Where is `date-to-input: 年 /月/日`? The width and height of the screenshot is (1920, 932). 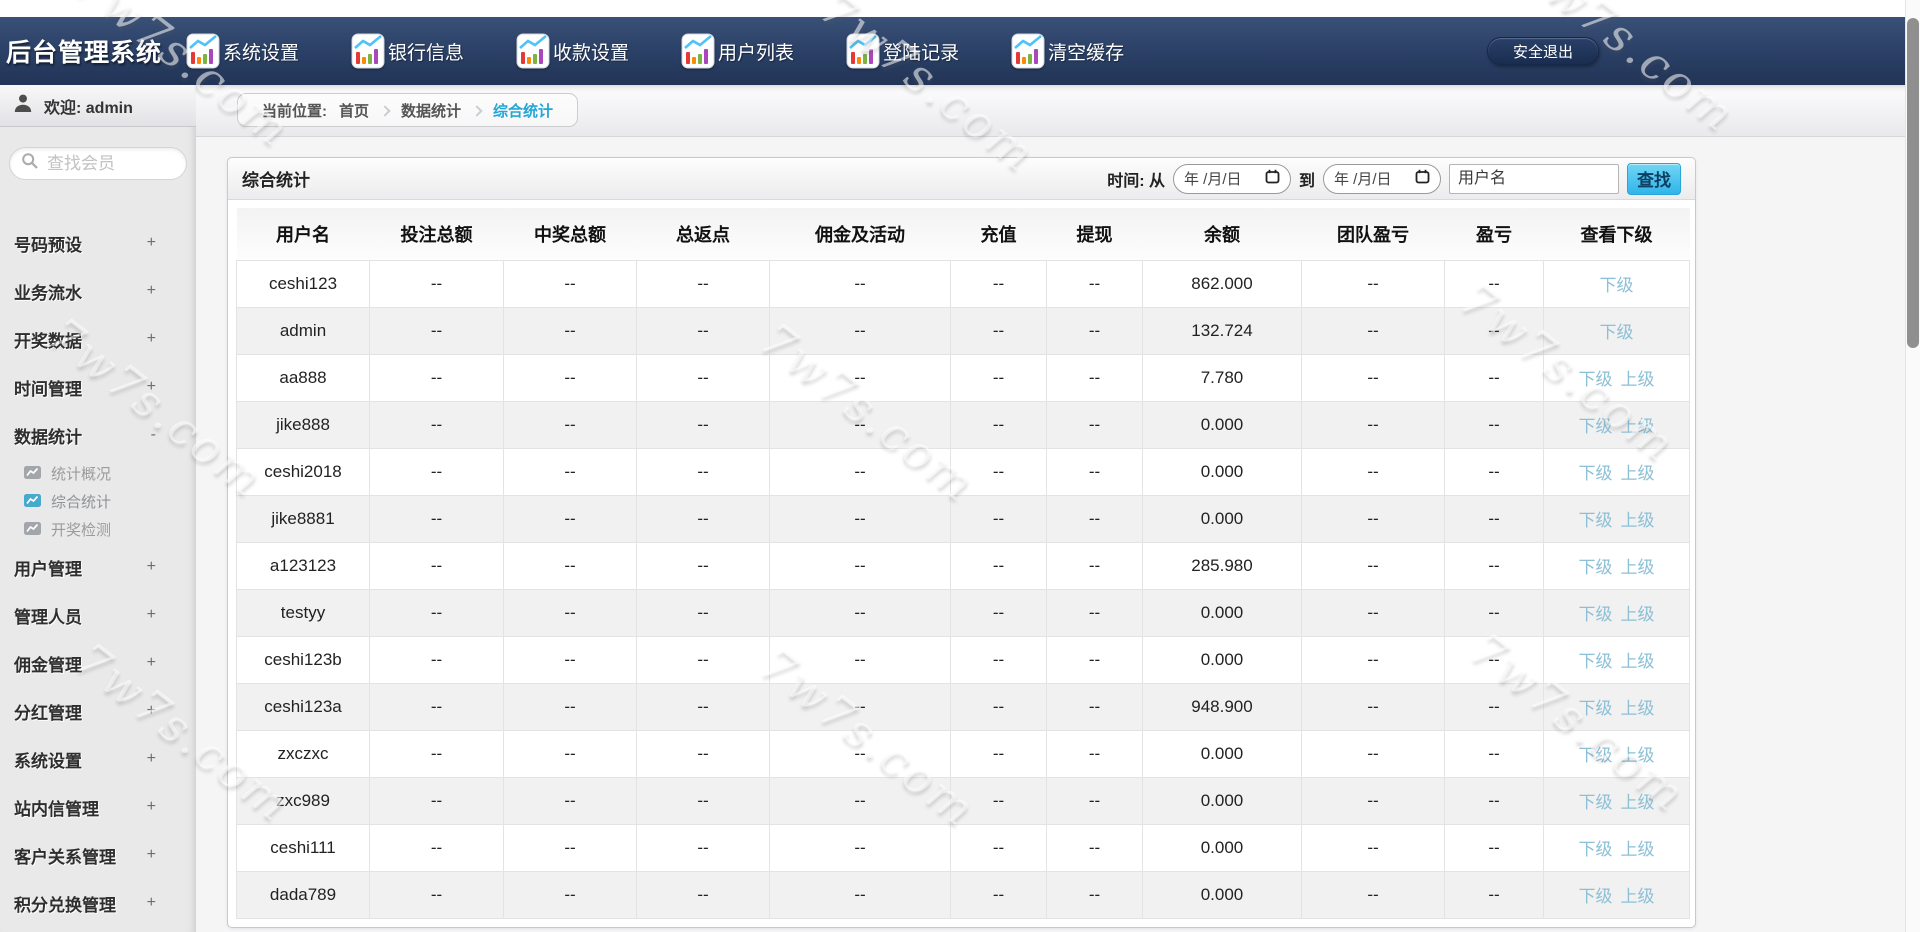
date-to-input: 年 /月/日 is located at coordinates (1382, 178).